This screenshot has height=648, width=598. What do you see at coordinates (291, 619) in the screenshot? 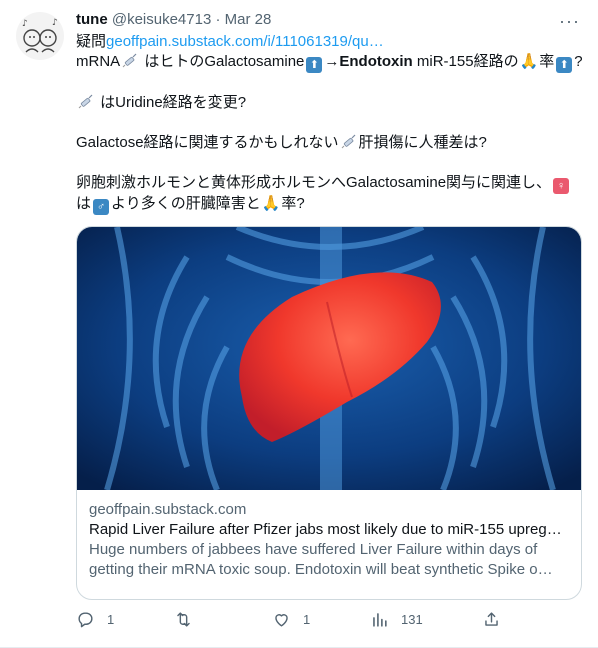
I see `like-button: 1` at bounding box center [291, 619].